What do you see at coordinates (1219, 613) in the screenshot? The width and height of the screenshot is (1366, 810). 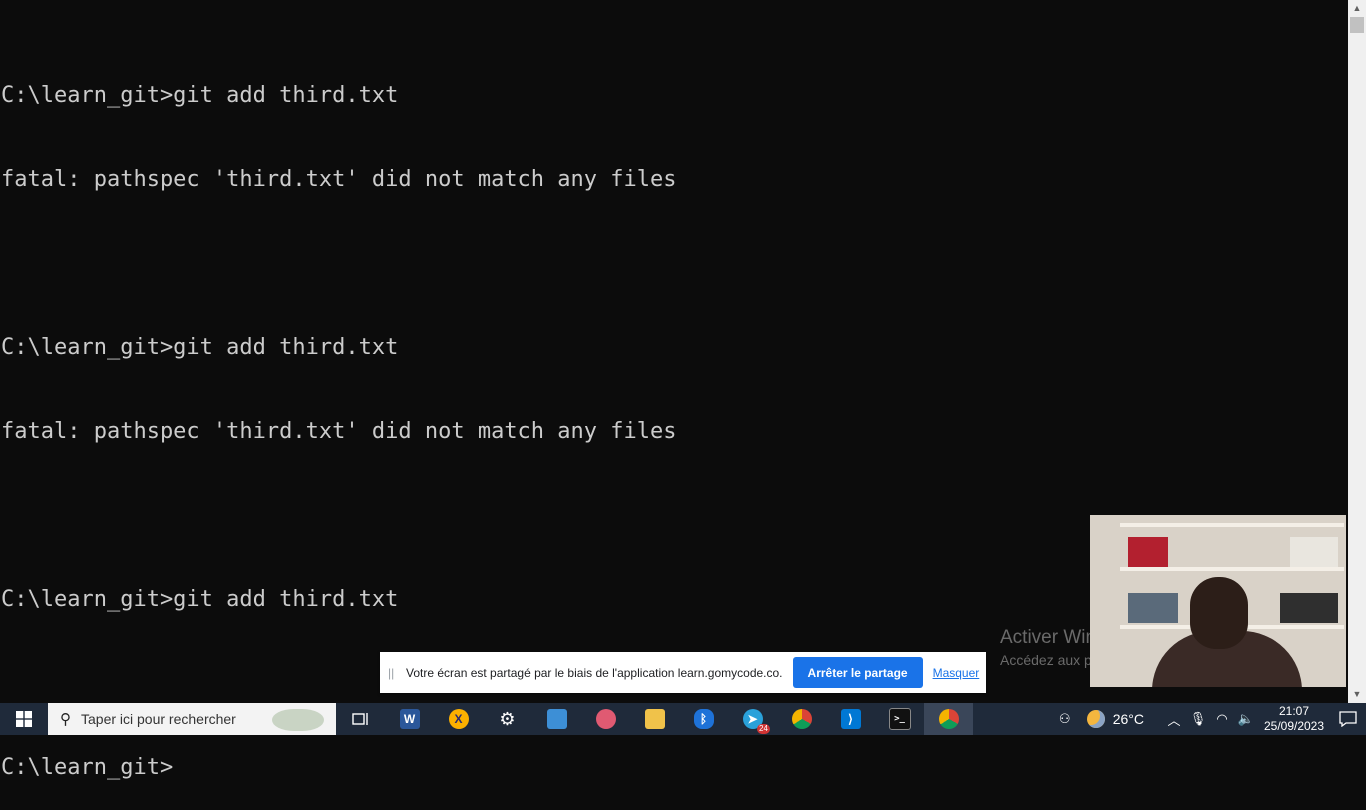 I see `person-head` at bounding box center [1219, 613].